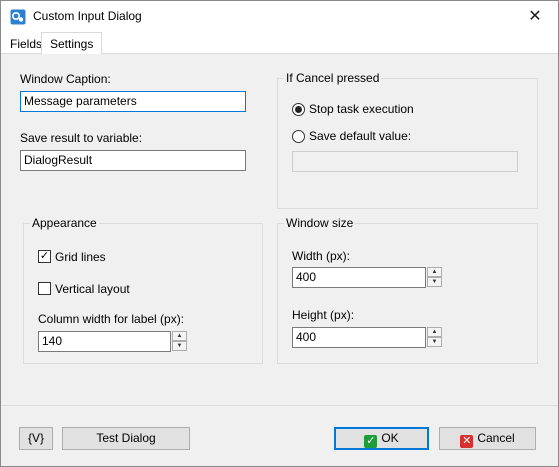  What do you see at coordinates (111, 319) in the screenshot?
I see `column-width-label: Column width for label (px):` at bounding box center [111, 319].